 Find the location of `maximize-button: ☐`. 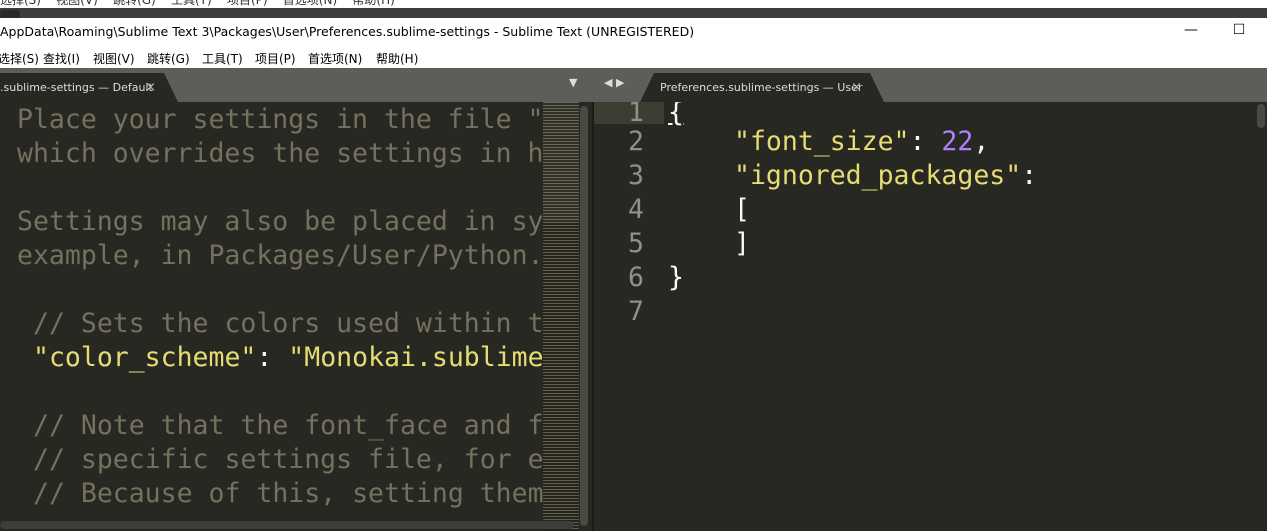

maximize-button: ☐ is located at coordinates (1239, 33).